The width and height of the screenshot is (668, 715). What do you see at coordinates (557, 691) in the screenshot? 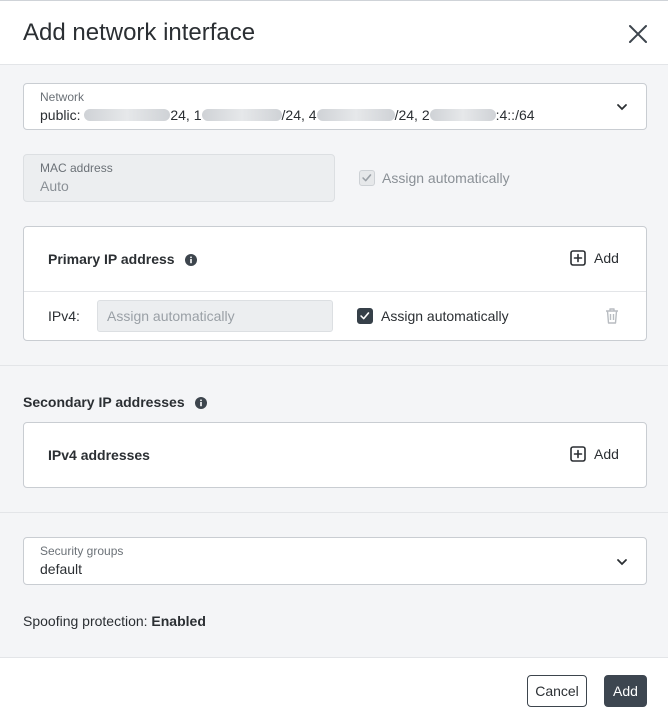
I see `cancel-button: Cancel` at bounding box center [557, 691].